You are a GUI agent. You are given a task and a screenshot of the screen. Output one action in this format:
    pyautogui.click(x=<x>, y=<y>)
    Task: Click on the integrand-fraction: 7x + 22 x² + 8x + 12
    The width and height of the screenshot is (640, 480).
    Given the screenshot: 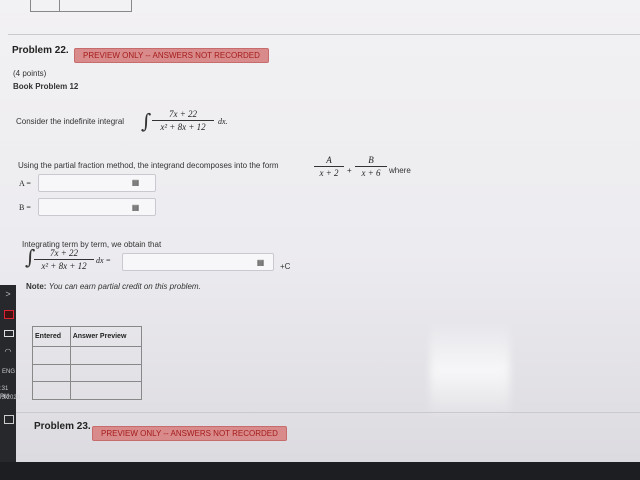 What is the action you would take?
    pyautogui.click(x=183, y=120)
    